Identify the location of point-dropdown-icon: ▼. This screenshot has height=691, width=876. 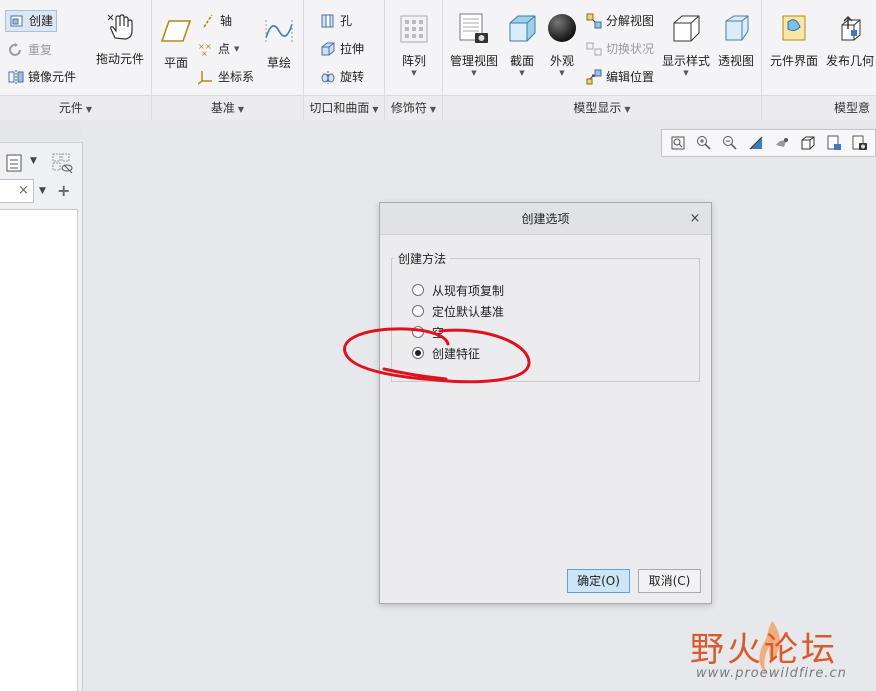
(236, 49).